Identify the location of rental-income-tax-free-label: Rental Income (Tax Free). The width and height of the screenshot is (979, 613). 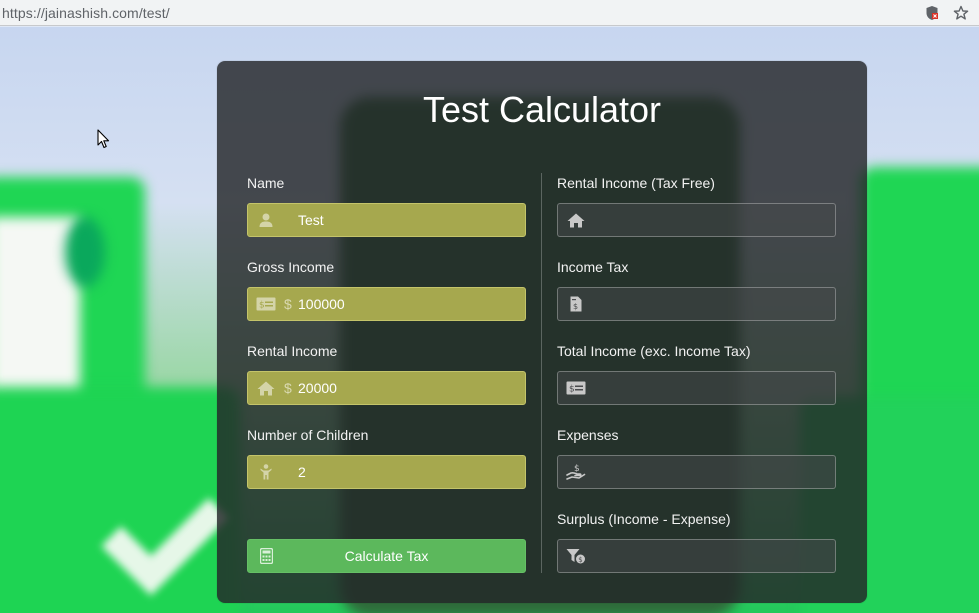
(636, 183).